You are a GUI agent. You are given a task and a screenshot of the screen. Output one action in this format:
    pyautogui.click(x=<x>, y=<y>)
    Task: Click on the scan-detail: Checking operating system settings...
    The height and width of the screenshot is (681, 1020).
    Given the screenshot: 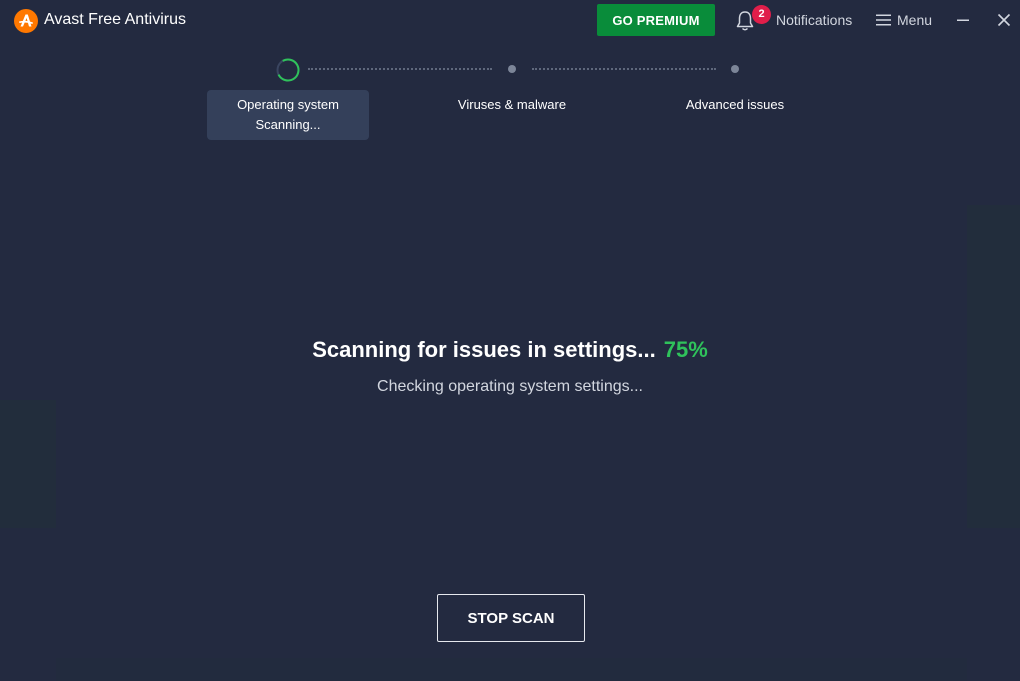 What is the action you would take?
    pyautogui.click(x=510, y=386)
    